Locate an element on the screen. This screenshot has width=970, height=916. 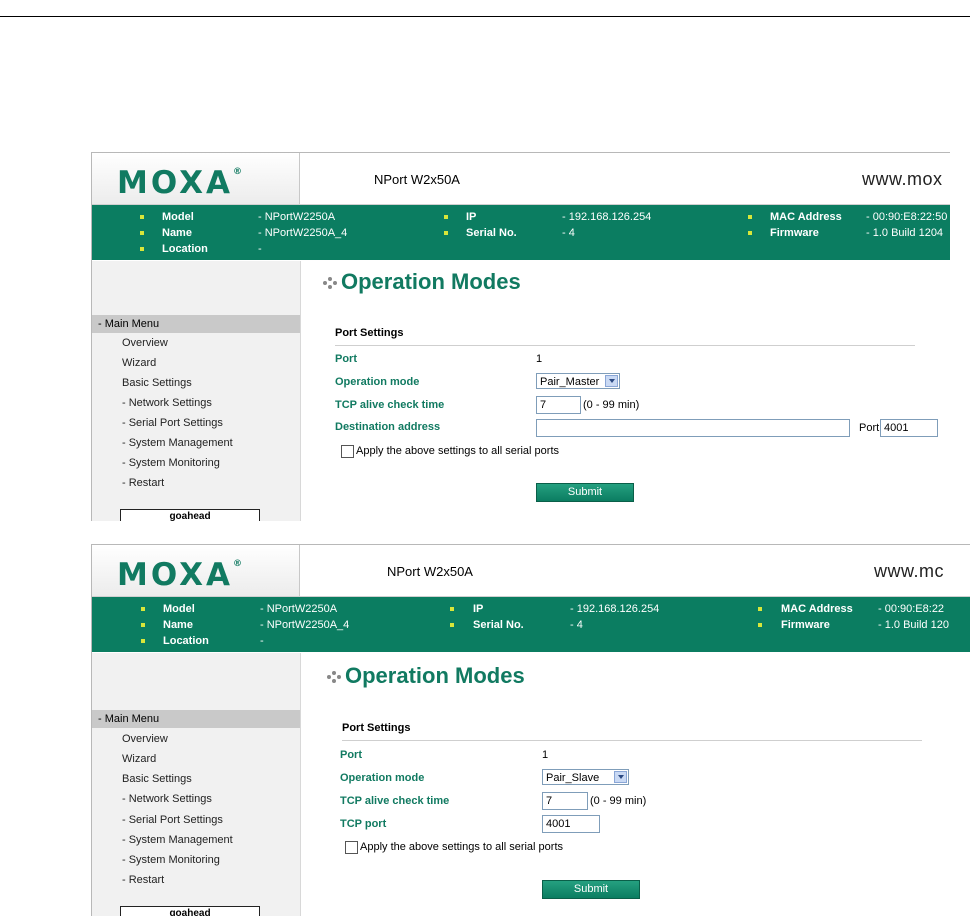
mac-value: - 00:90:E8:22 is located at coordinates (911, 609).